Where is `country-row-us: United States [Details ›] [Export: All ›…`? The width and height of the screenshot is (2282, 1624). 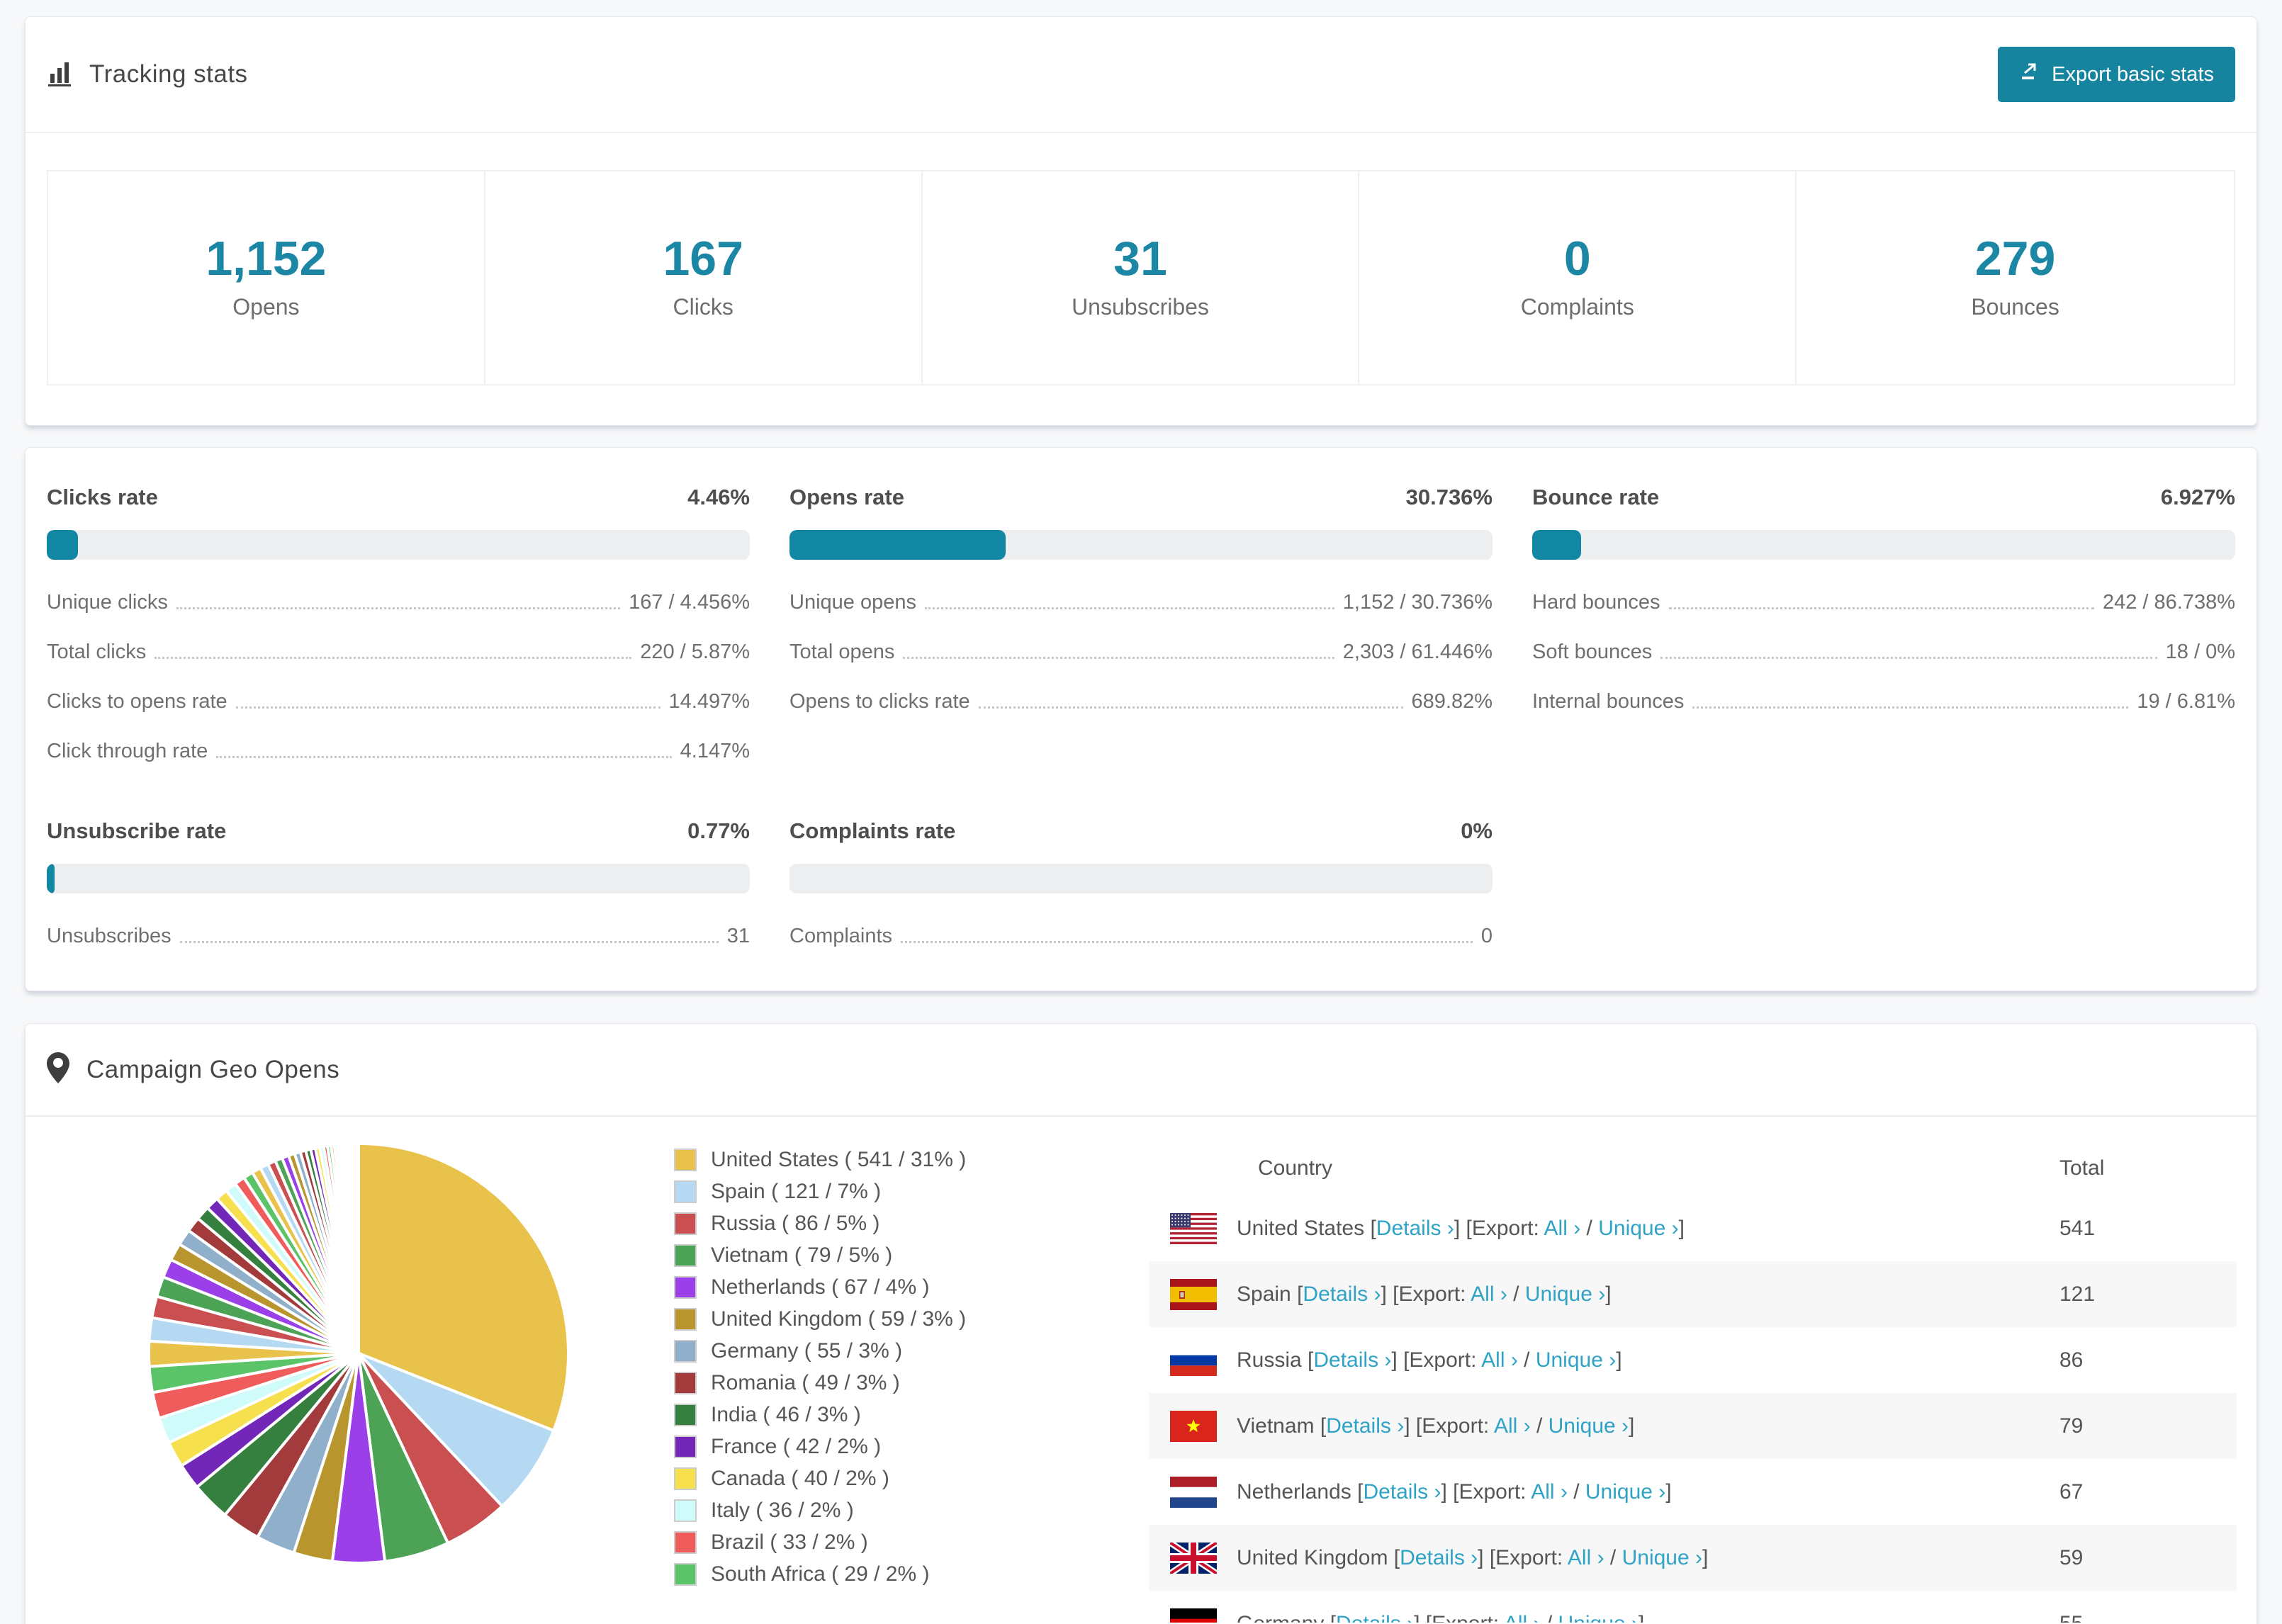
country-row-us: United States [Details ›] [Export: All ›… is located at coordinates (1693, 1228).